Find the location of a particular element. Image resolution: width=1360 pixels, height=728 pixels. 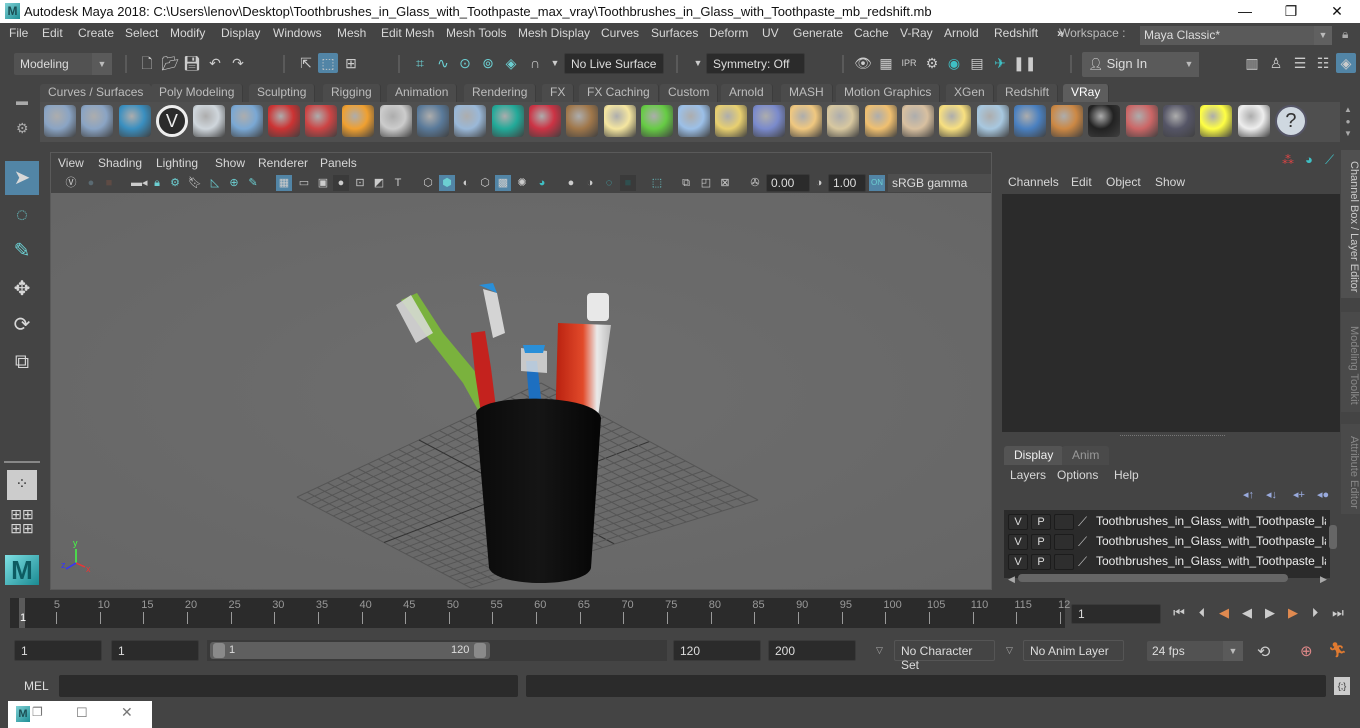

restore-button: ❐ is located at coordinates (1291, 11).